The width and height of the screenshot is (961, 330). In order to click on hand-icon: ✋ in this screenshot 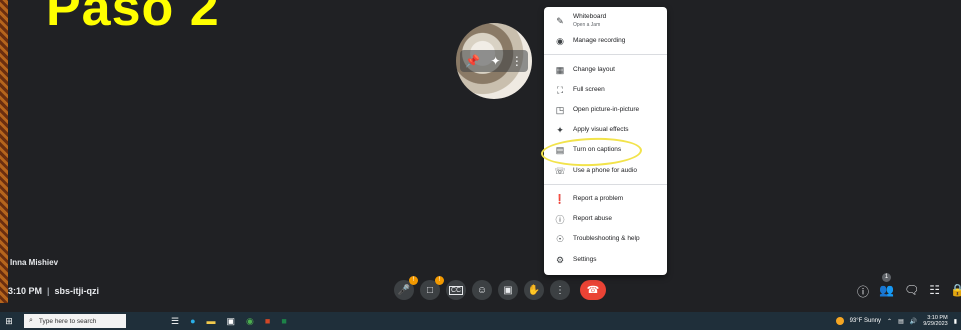, I will do `click(534, 290)`.